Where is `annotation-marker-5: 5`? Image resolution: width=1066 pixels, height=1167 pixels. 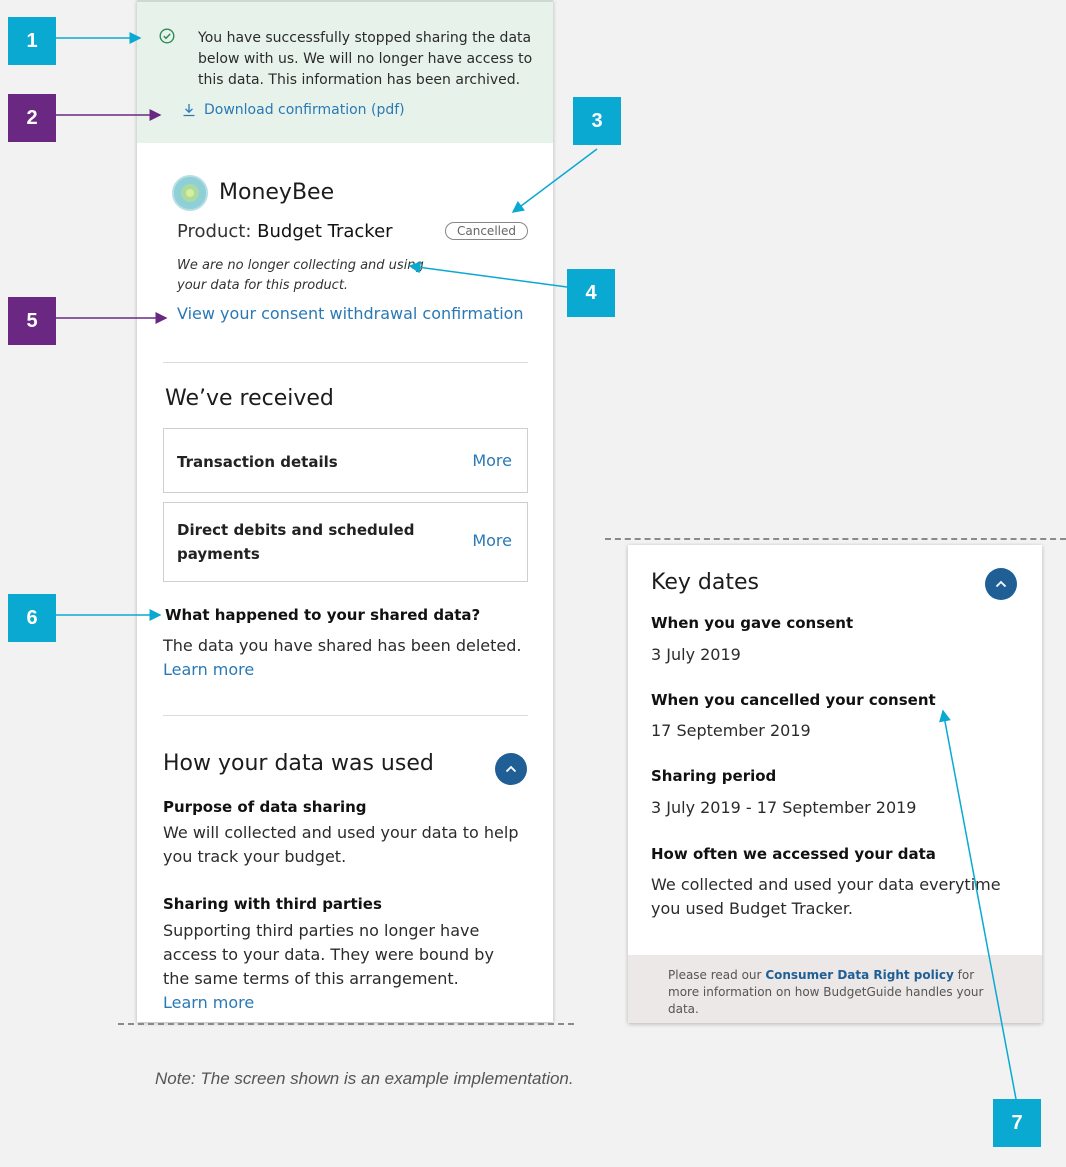 annotation-marker-5: 5 is located at coordinates (32, 321).